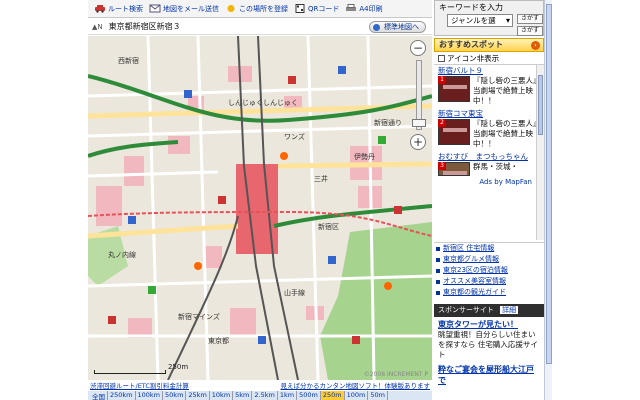  I want to click on map-label: ワンズ, so click(294, 137).